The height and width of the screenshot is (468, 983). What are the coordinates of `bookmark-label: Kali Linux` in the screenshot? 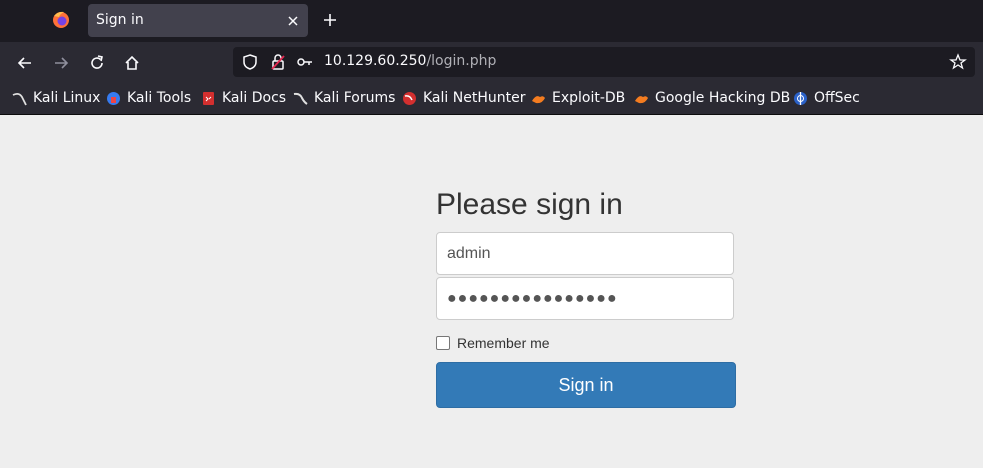 It's located at (67, 98).